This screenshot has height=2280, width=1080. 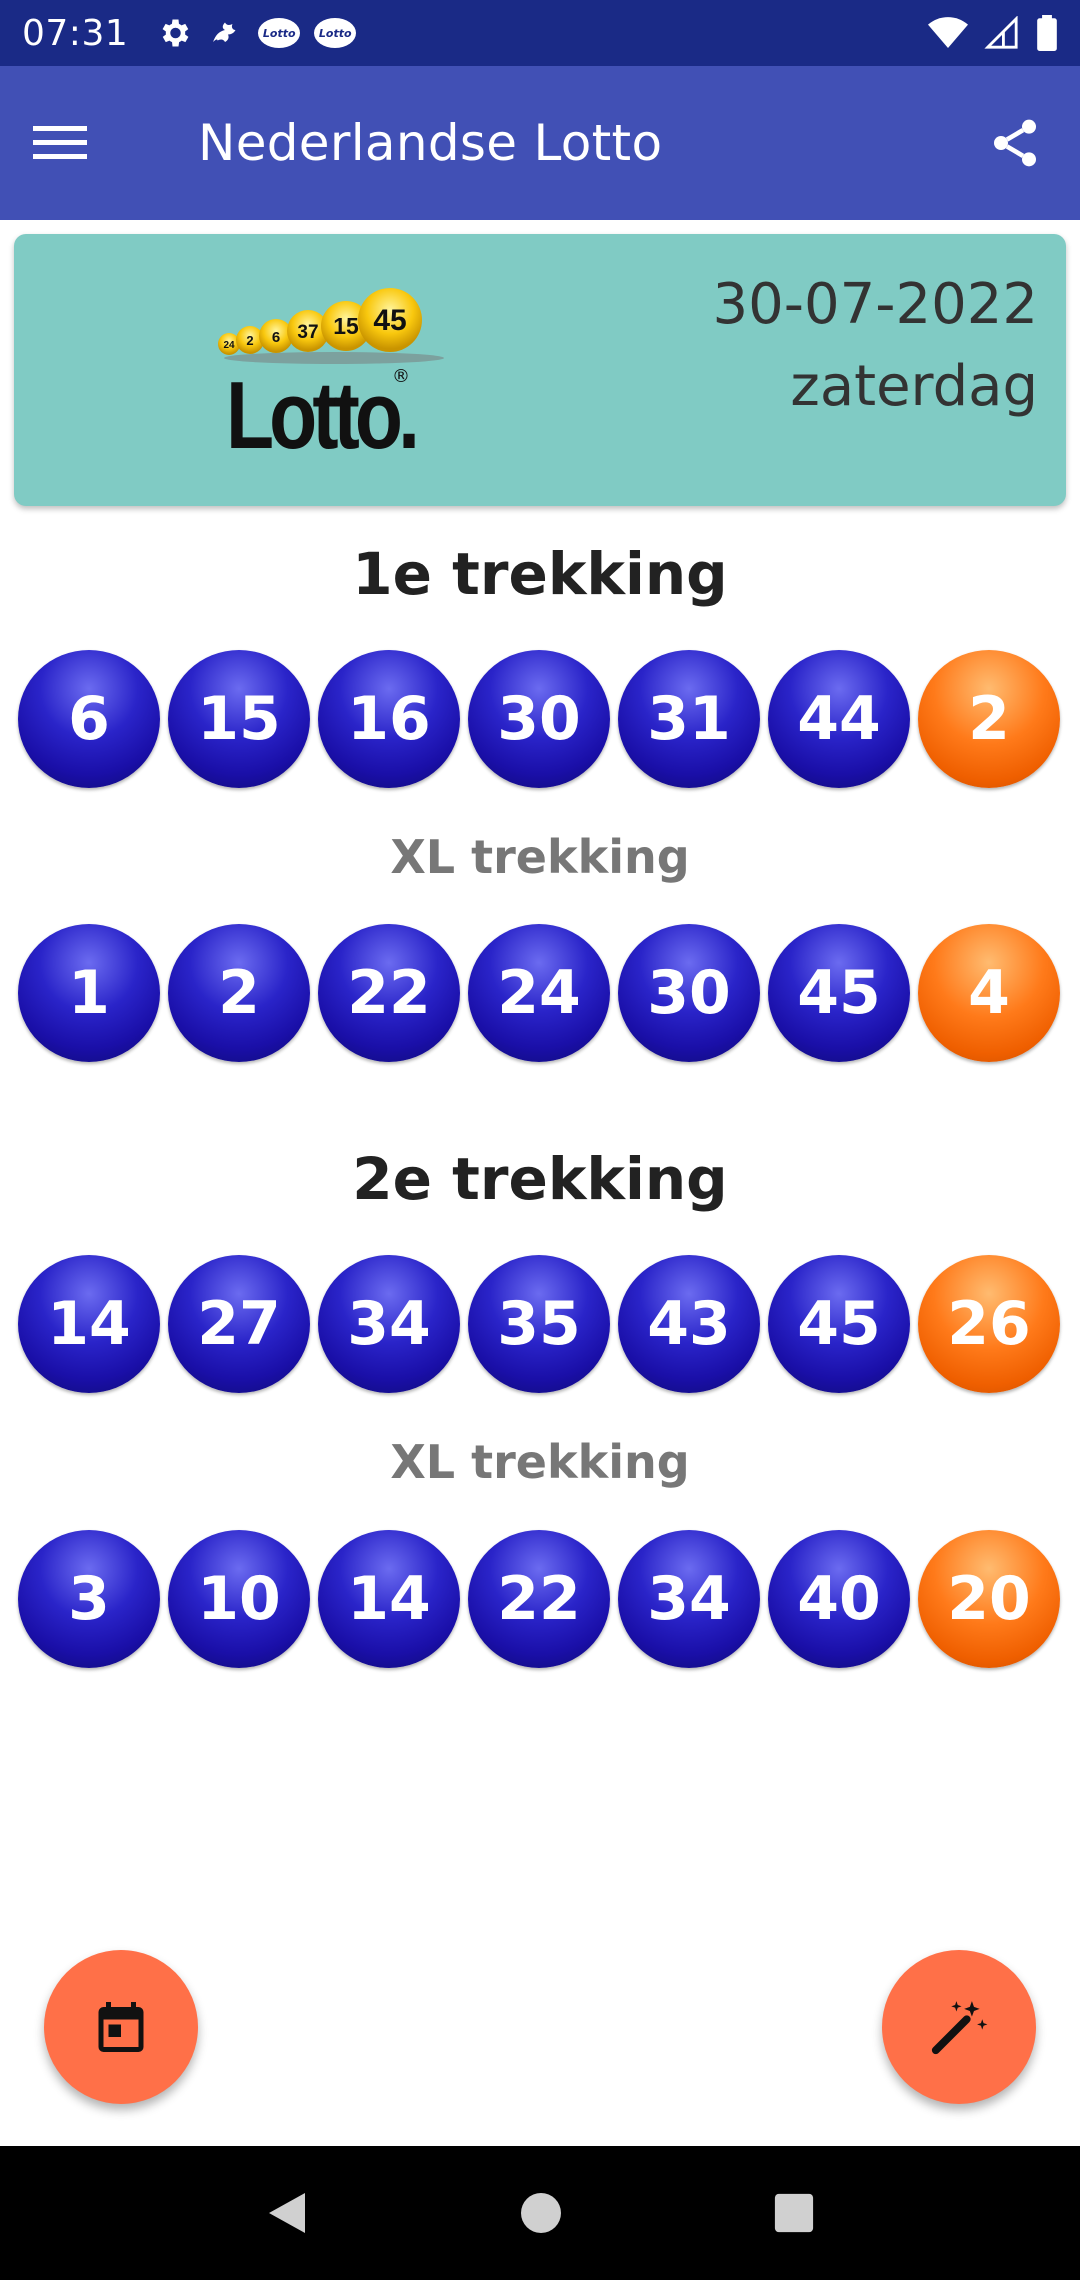 What do you see at coordinates (256, 33) in the screenshot?
I see `notification-icons: Lotto Lotto` at bounding box center [256, 33].